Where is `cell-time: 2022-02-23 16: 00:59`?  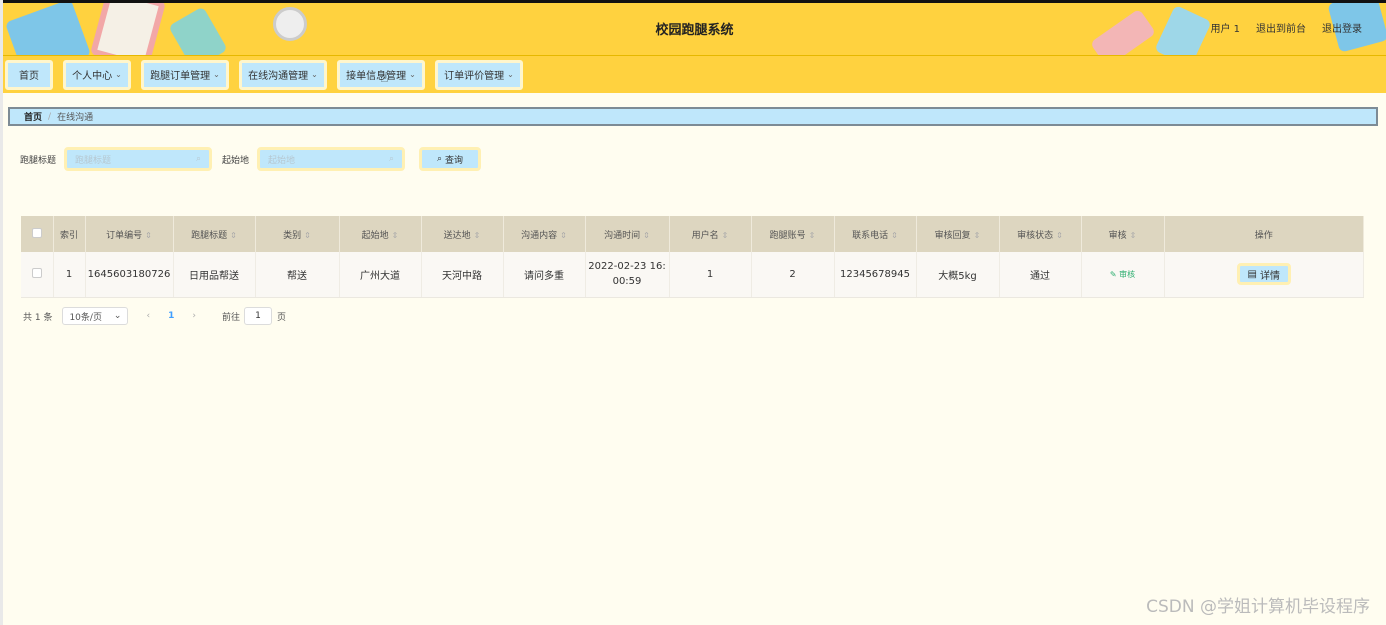
cell-time: 2022-02-23 16: 00:59 is located at coordinates (627, 275).